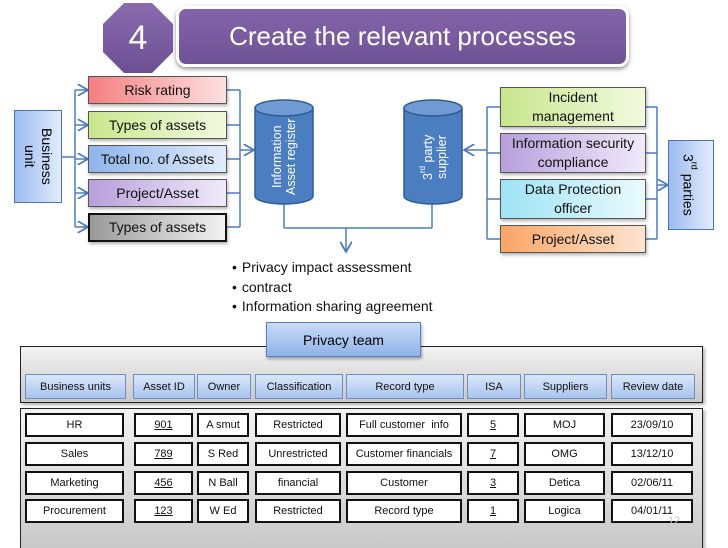  What do you see at coordinates (428, 176) in the screenshot?
I see `supplier-prefix: 3` at bounding box center [428, 176].